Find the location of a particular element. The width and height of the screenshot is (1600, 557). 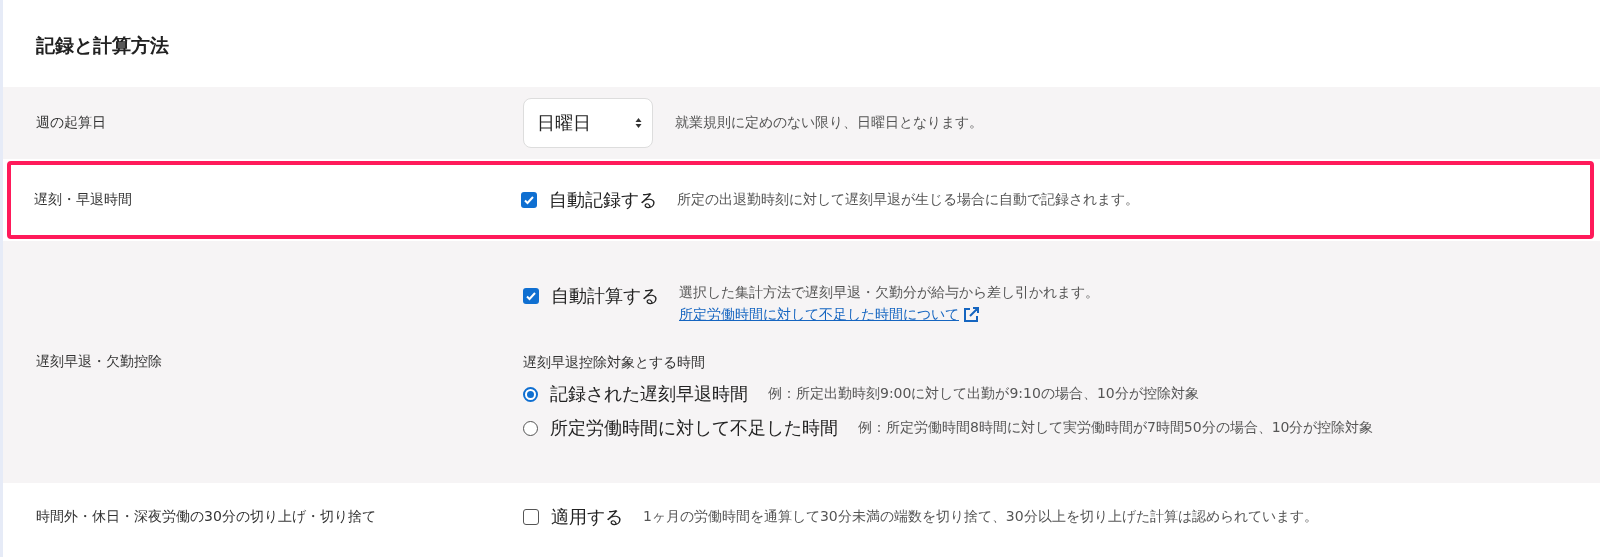

checkbox: 自動計算する is located at coordinates (591, 296).